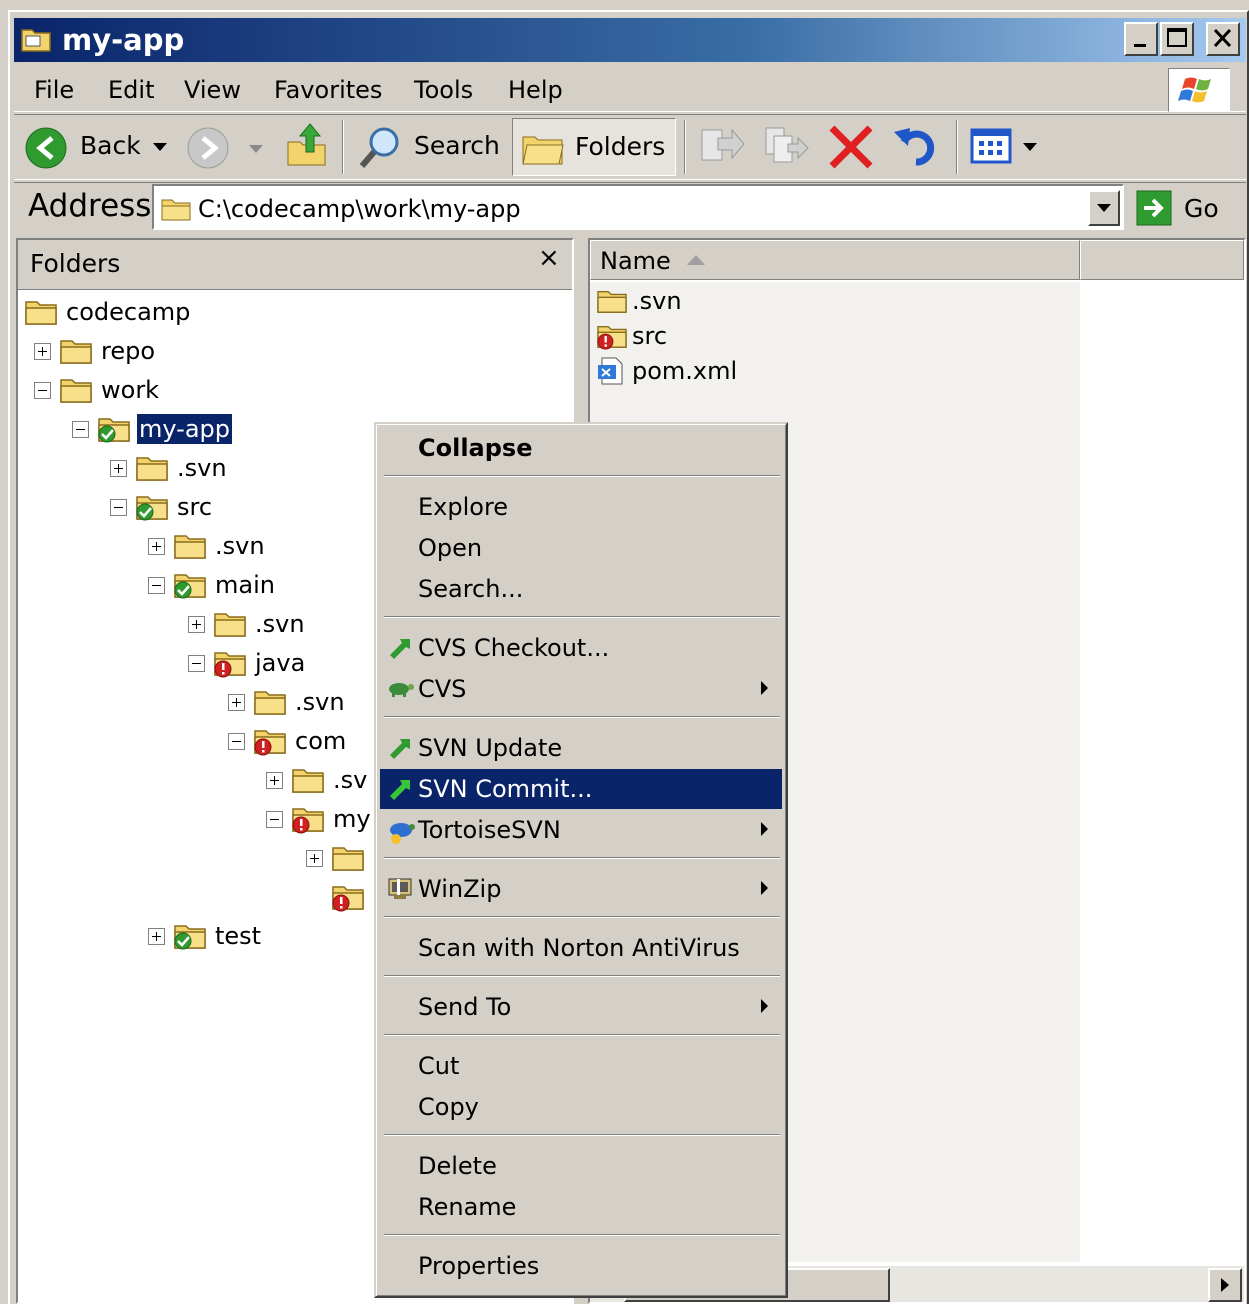 The width and height of the screenshot is (1249, 1304). What do you see at coordinates (581, 1066) in the screenshot?
I see `menu-item-cut: Cut` at bounding box center [581, 1066].